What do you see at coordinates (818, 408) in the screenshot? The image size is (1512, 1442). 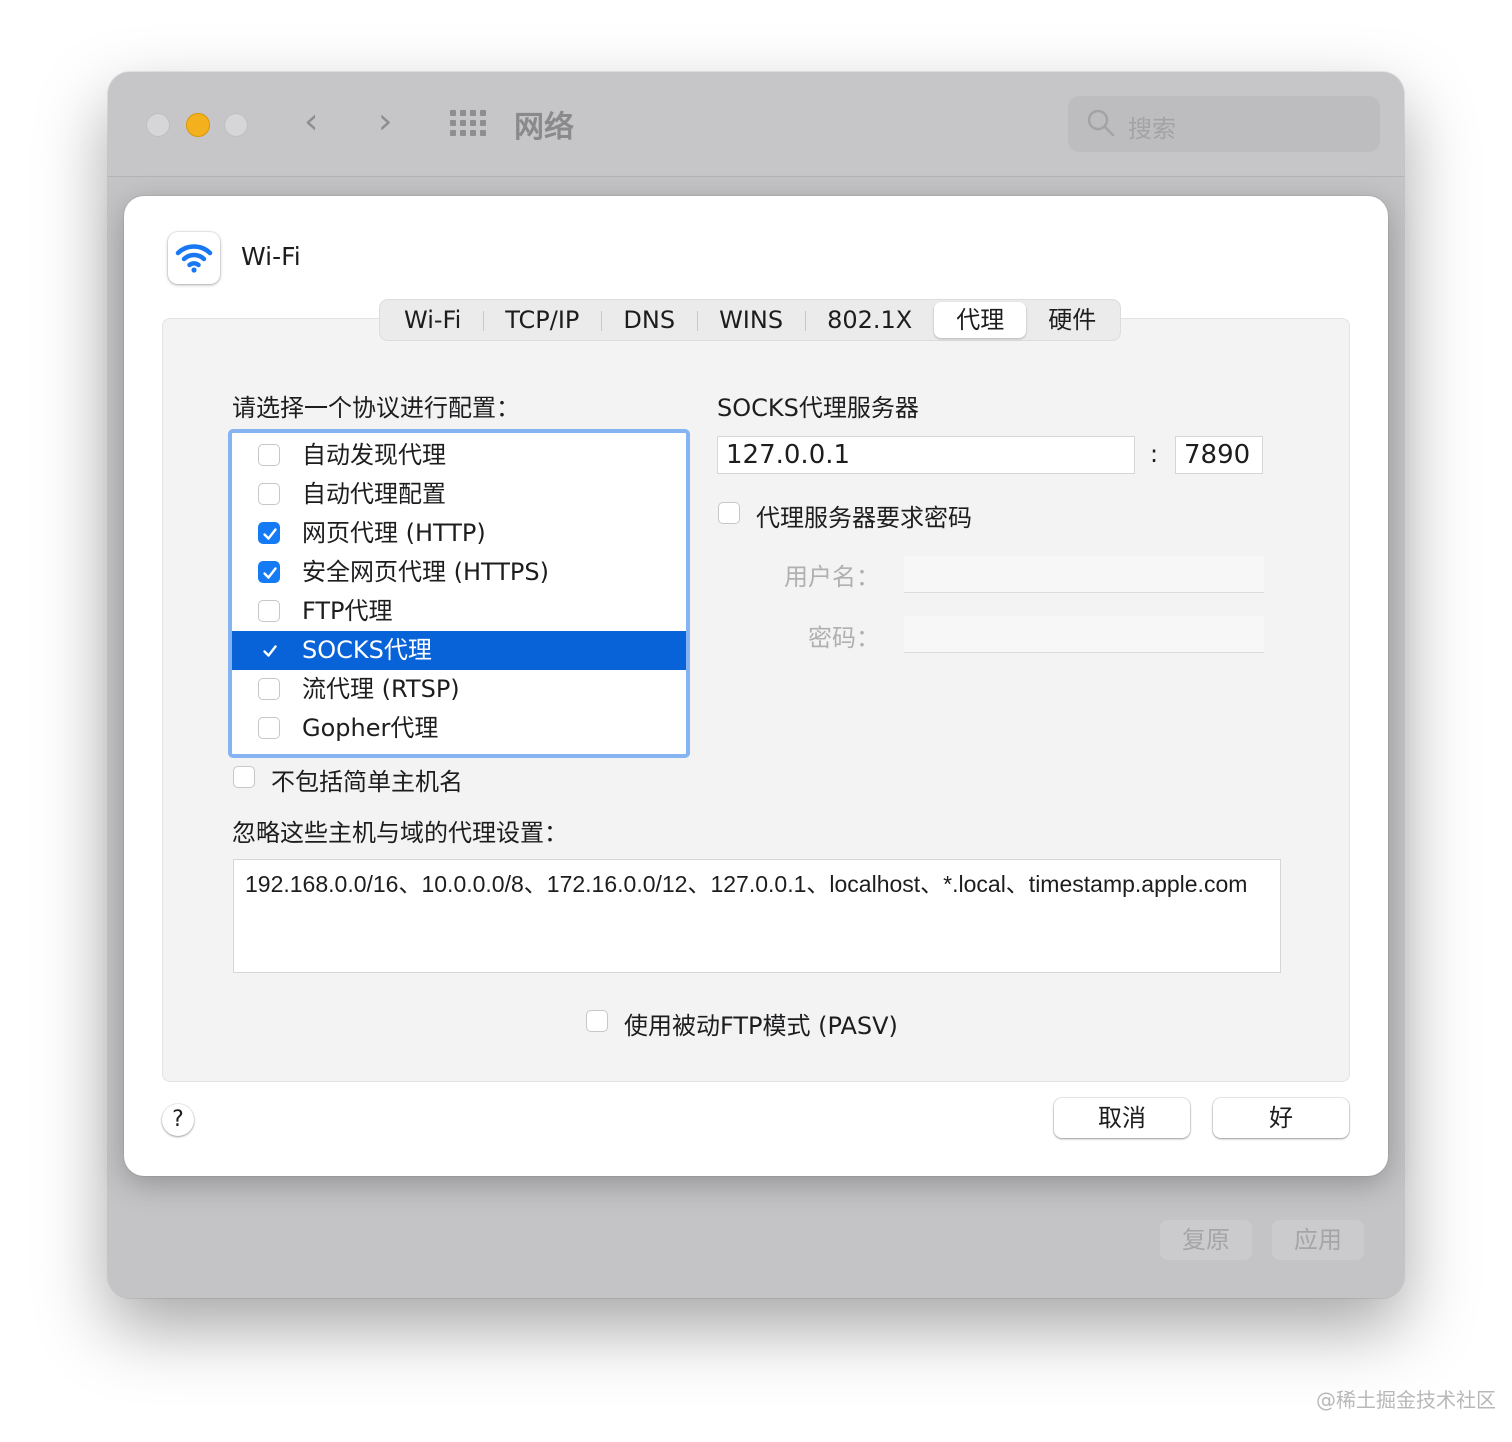 I see `socks-server-label: SOCKS代理服务器` at bounding box center [818, 408].